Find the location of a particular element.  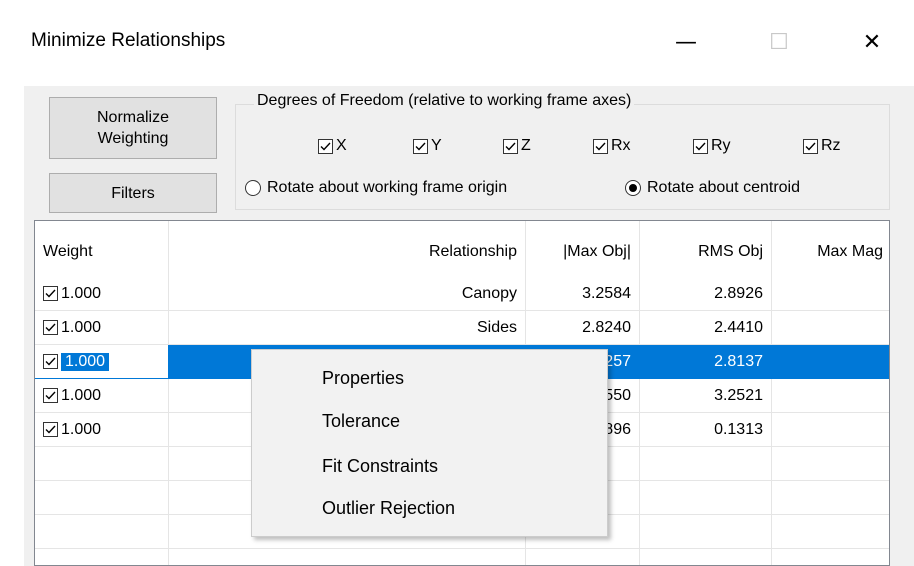

radio-rotate-centroid: Rotate about centroid is located at coordinates (712, 188).